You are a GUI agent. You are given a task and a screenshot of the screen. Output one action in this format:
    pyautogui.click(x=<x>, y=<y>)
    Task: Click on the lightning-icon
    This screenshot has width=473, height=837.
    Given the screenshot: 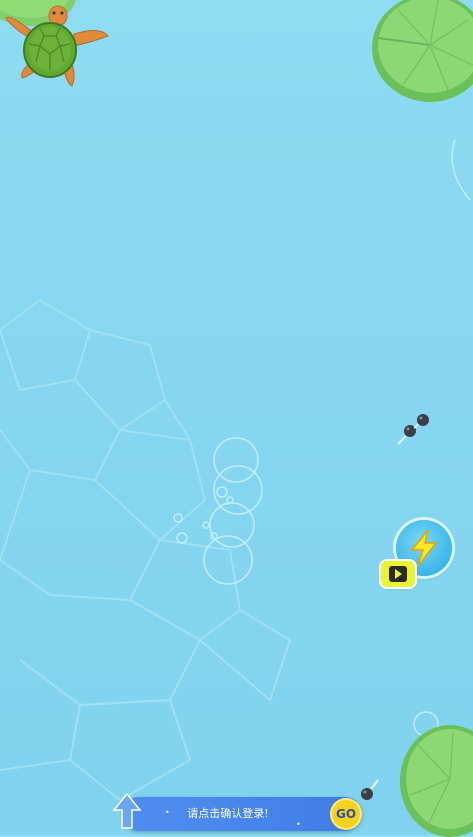 What is the action you would take?
    pyautogui.click(x=424, y=548)
    